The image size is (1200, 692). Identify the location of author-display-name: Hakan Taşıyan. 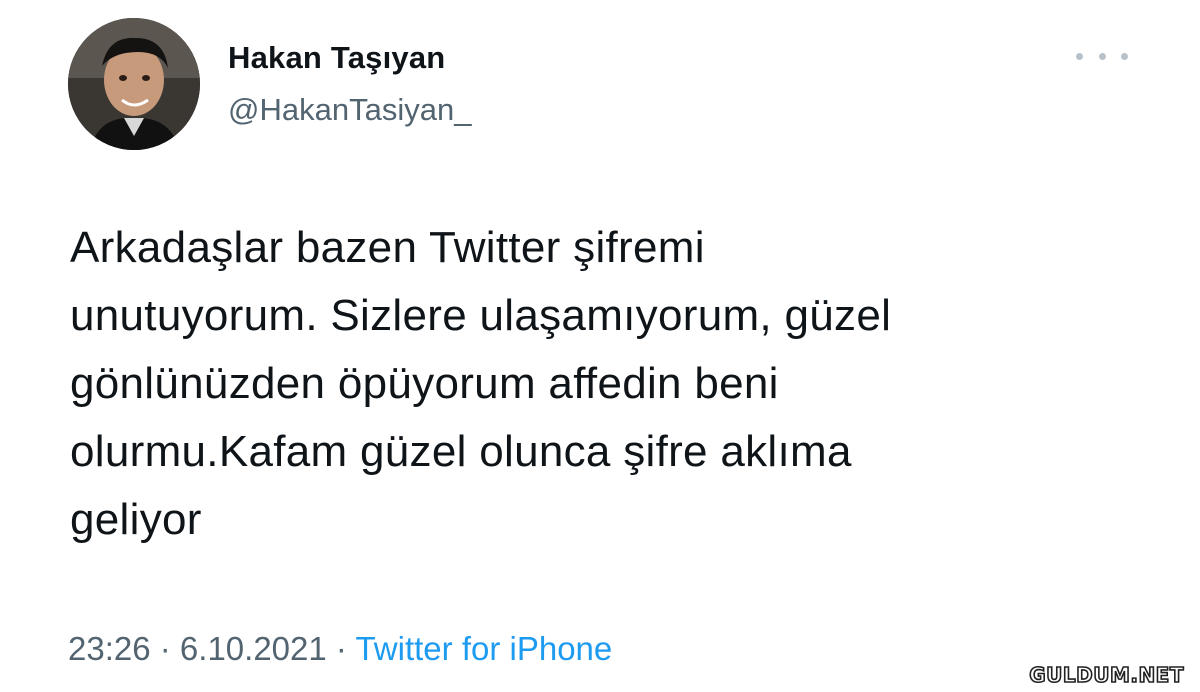
(336, 58).